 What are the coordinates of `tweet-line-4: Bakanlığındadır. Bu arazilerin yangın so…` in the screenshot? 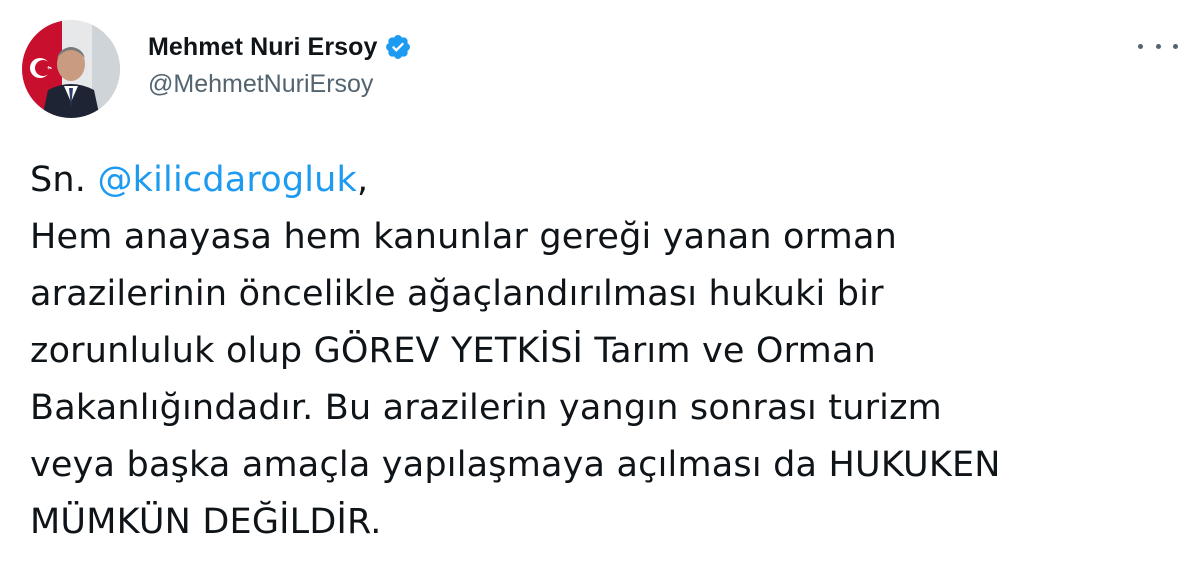 It's located at (486, 408).